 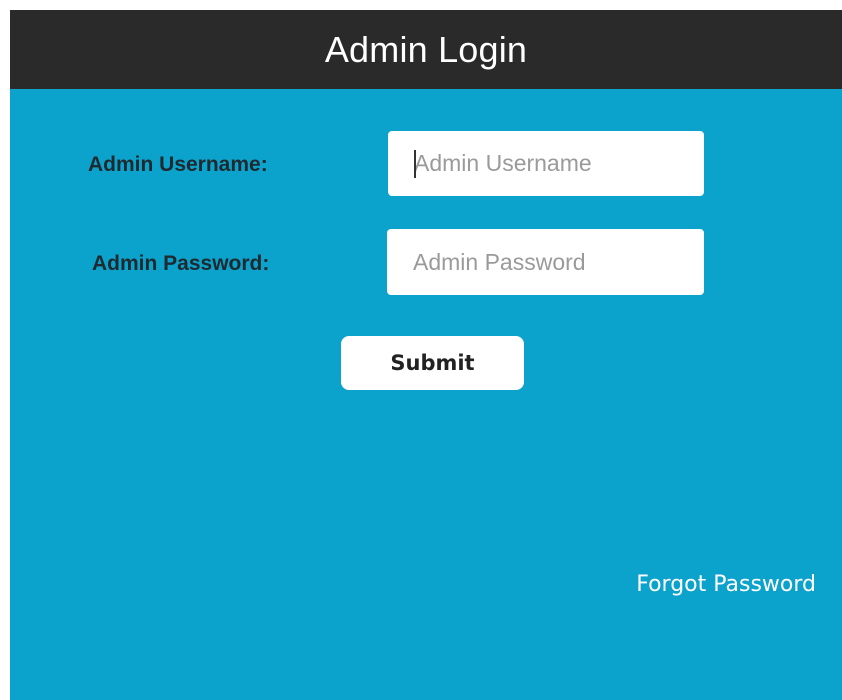 I want to click on header-bar: Admin Login, so click(x=426, y=49).